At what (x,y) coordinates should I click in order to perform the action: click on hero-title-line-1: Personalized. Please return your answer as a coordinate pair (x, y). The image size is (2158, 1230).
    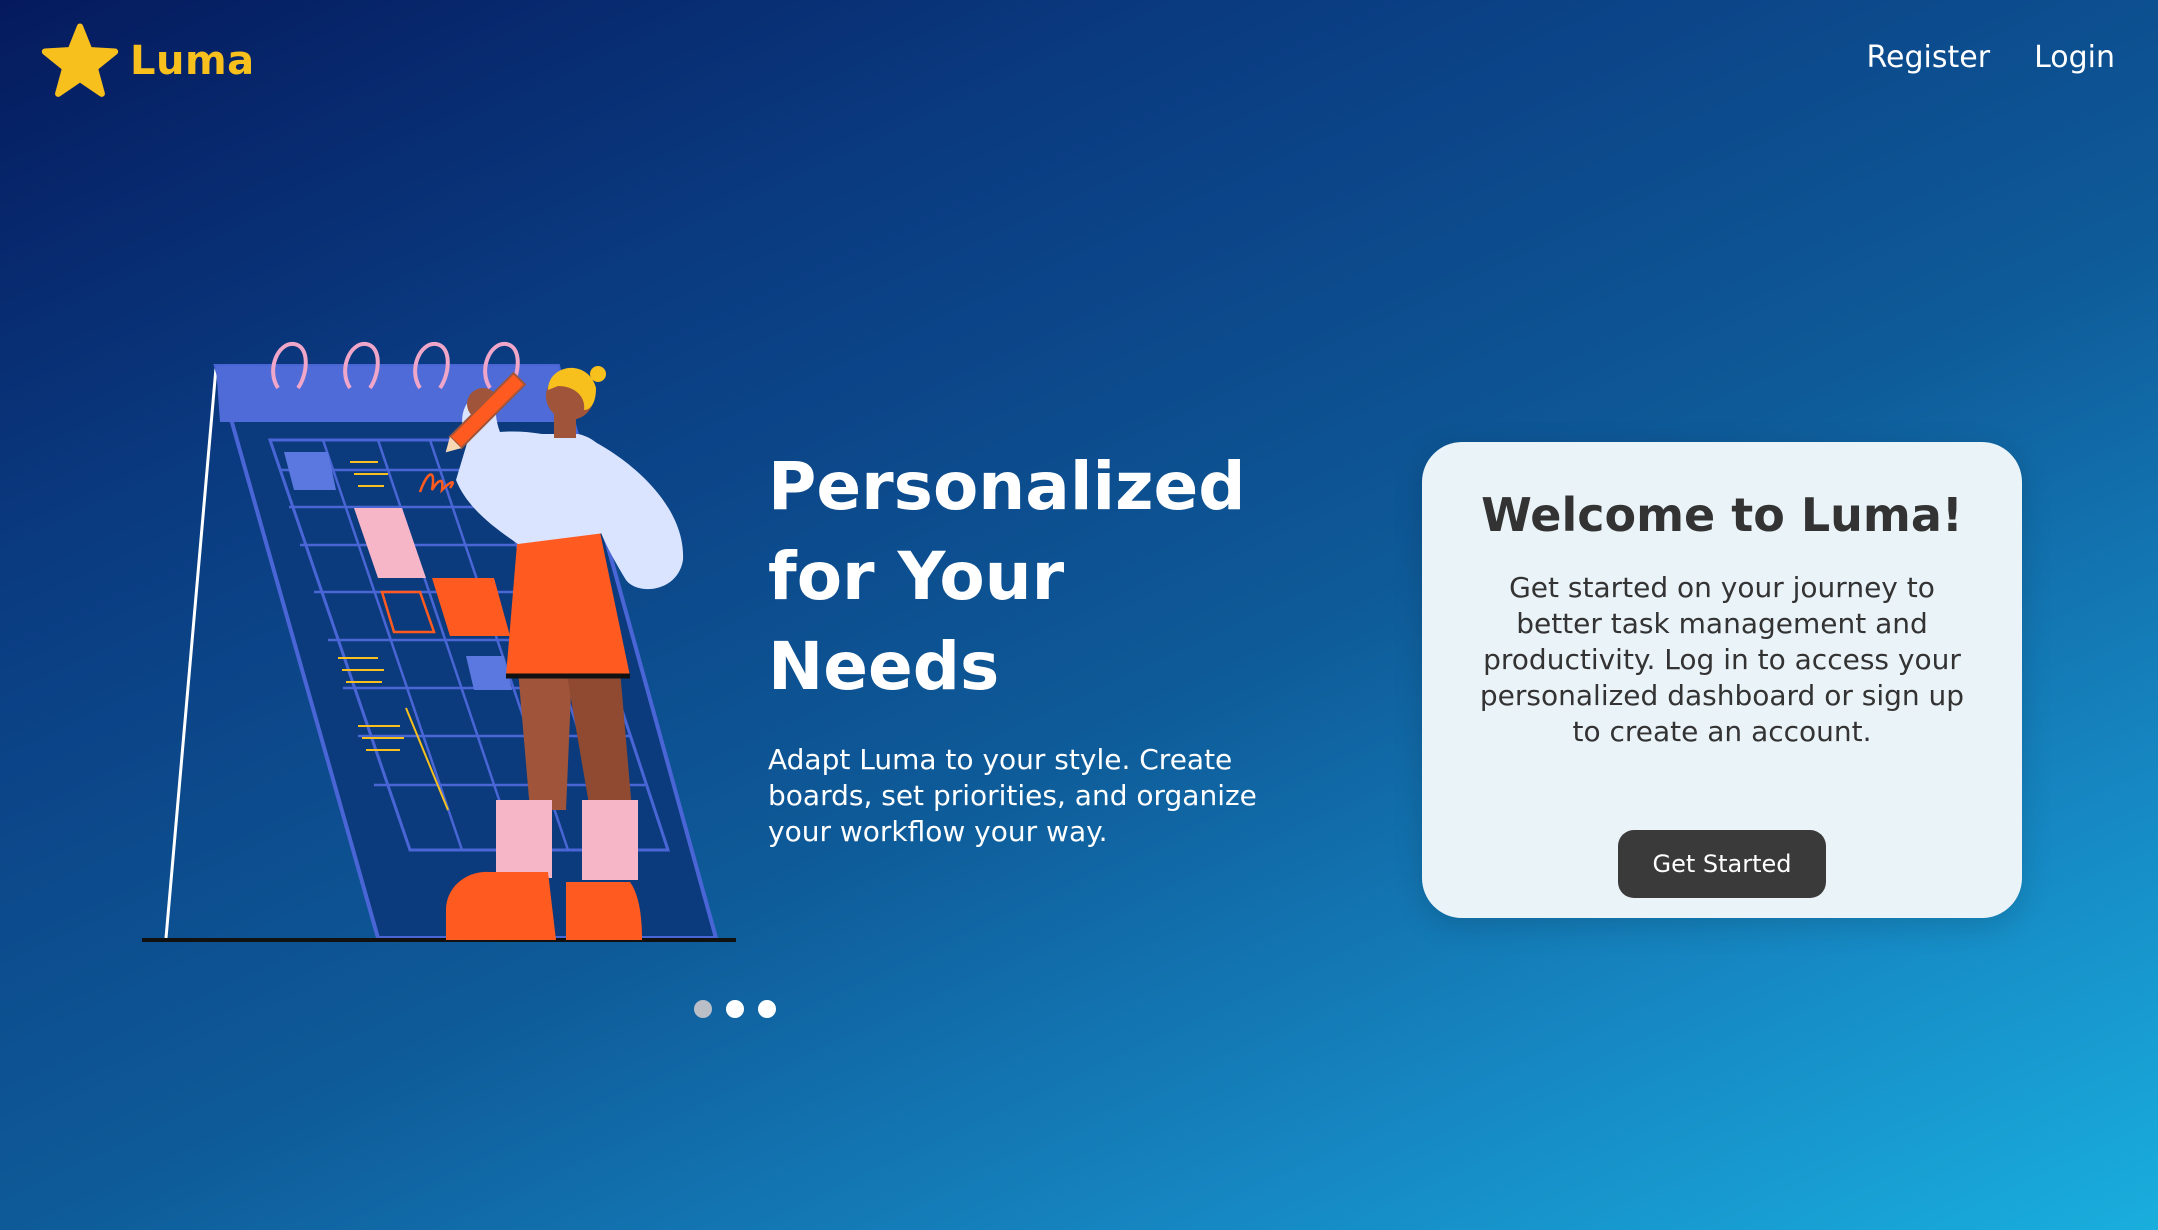
    Looking at the image, I should click on (1007, 486).